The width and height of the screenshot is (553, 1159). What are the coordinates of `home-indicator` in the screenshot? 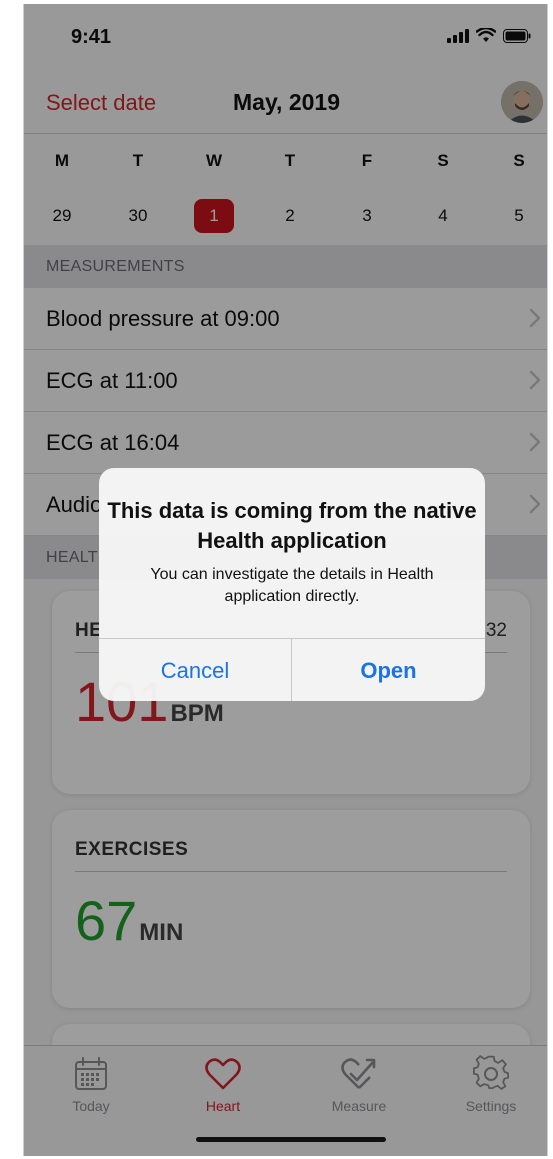 It's located at (291, 1139).